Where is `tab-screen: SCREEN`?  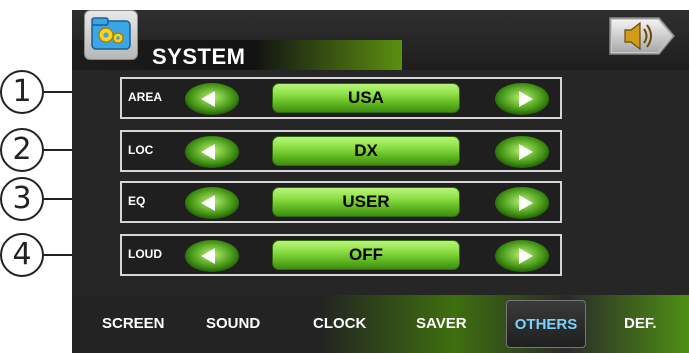 tab-screen: SCREEN is located at coordinates (133, 323).